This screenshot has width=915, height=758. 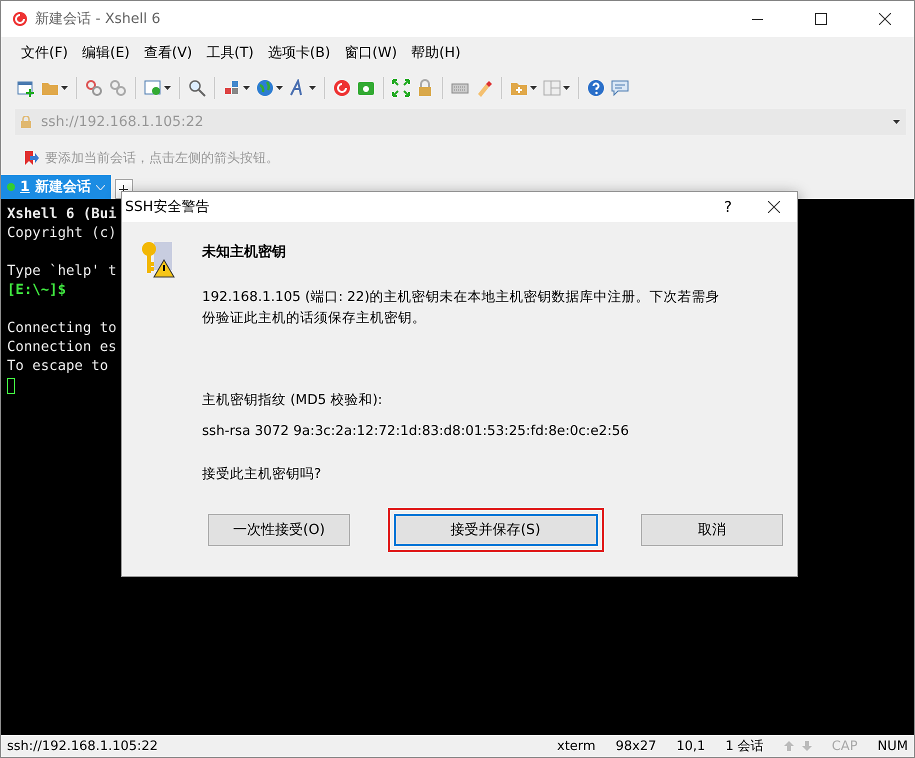 What do you see at coordinates (62, 233) in the screenshot?
I see `terminal-line: Copyright (c)` at bounding box center [62, 233].